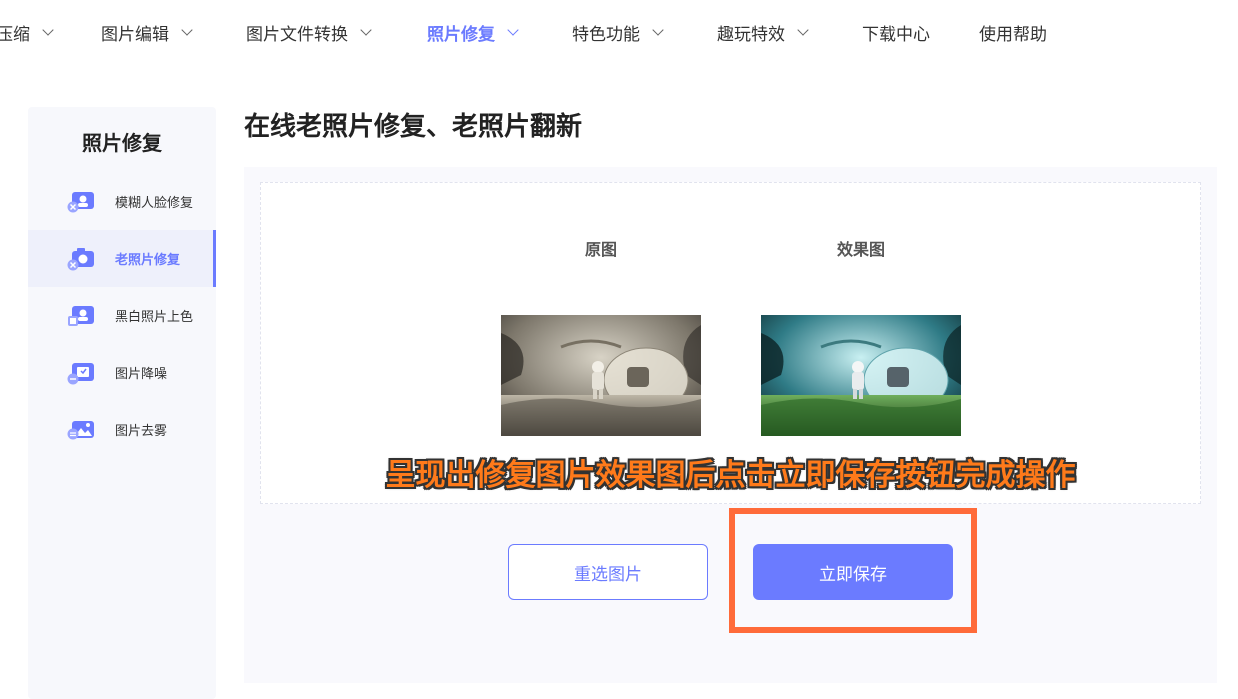 This screenshot has height=699, width=1238. What do you see at coordinates (141, 431) in the screenshot?
I see `sidebar-item-label: 图片去雾` at bounding box center [141, 431].